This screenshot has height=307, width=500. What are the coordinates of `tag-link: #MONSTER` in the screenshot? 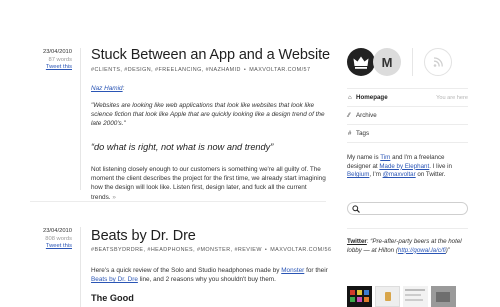 It's located at (214, 250).